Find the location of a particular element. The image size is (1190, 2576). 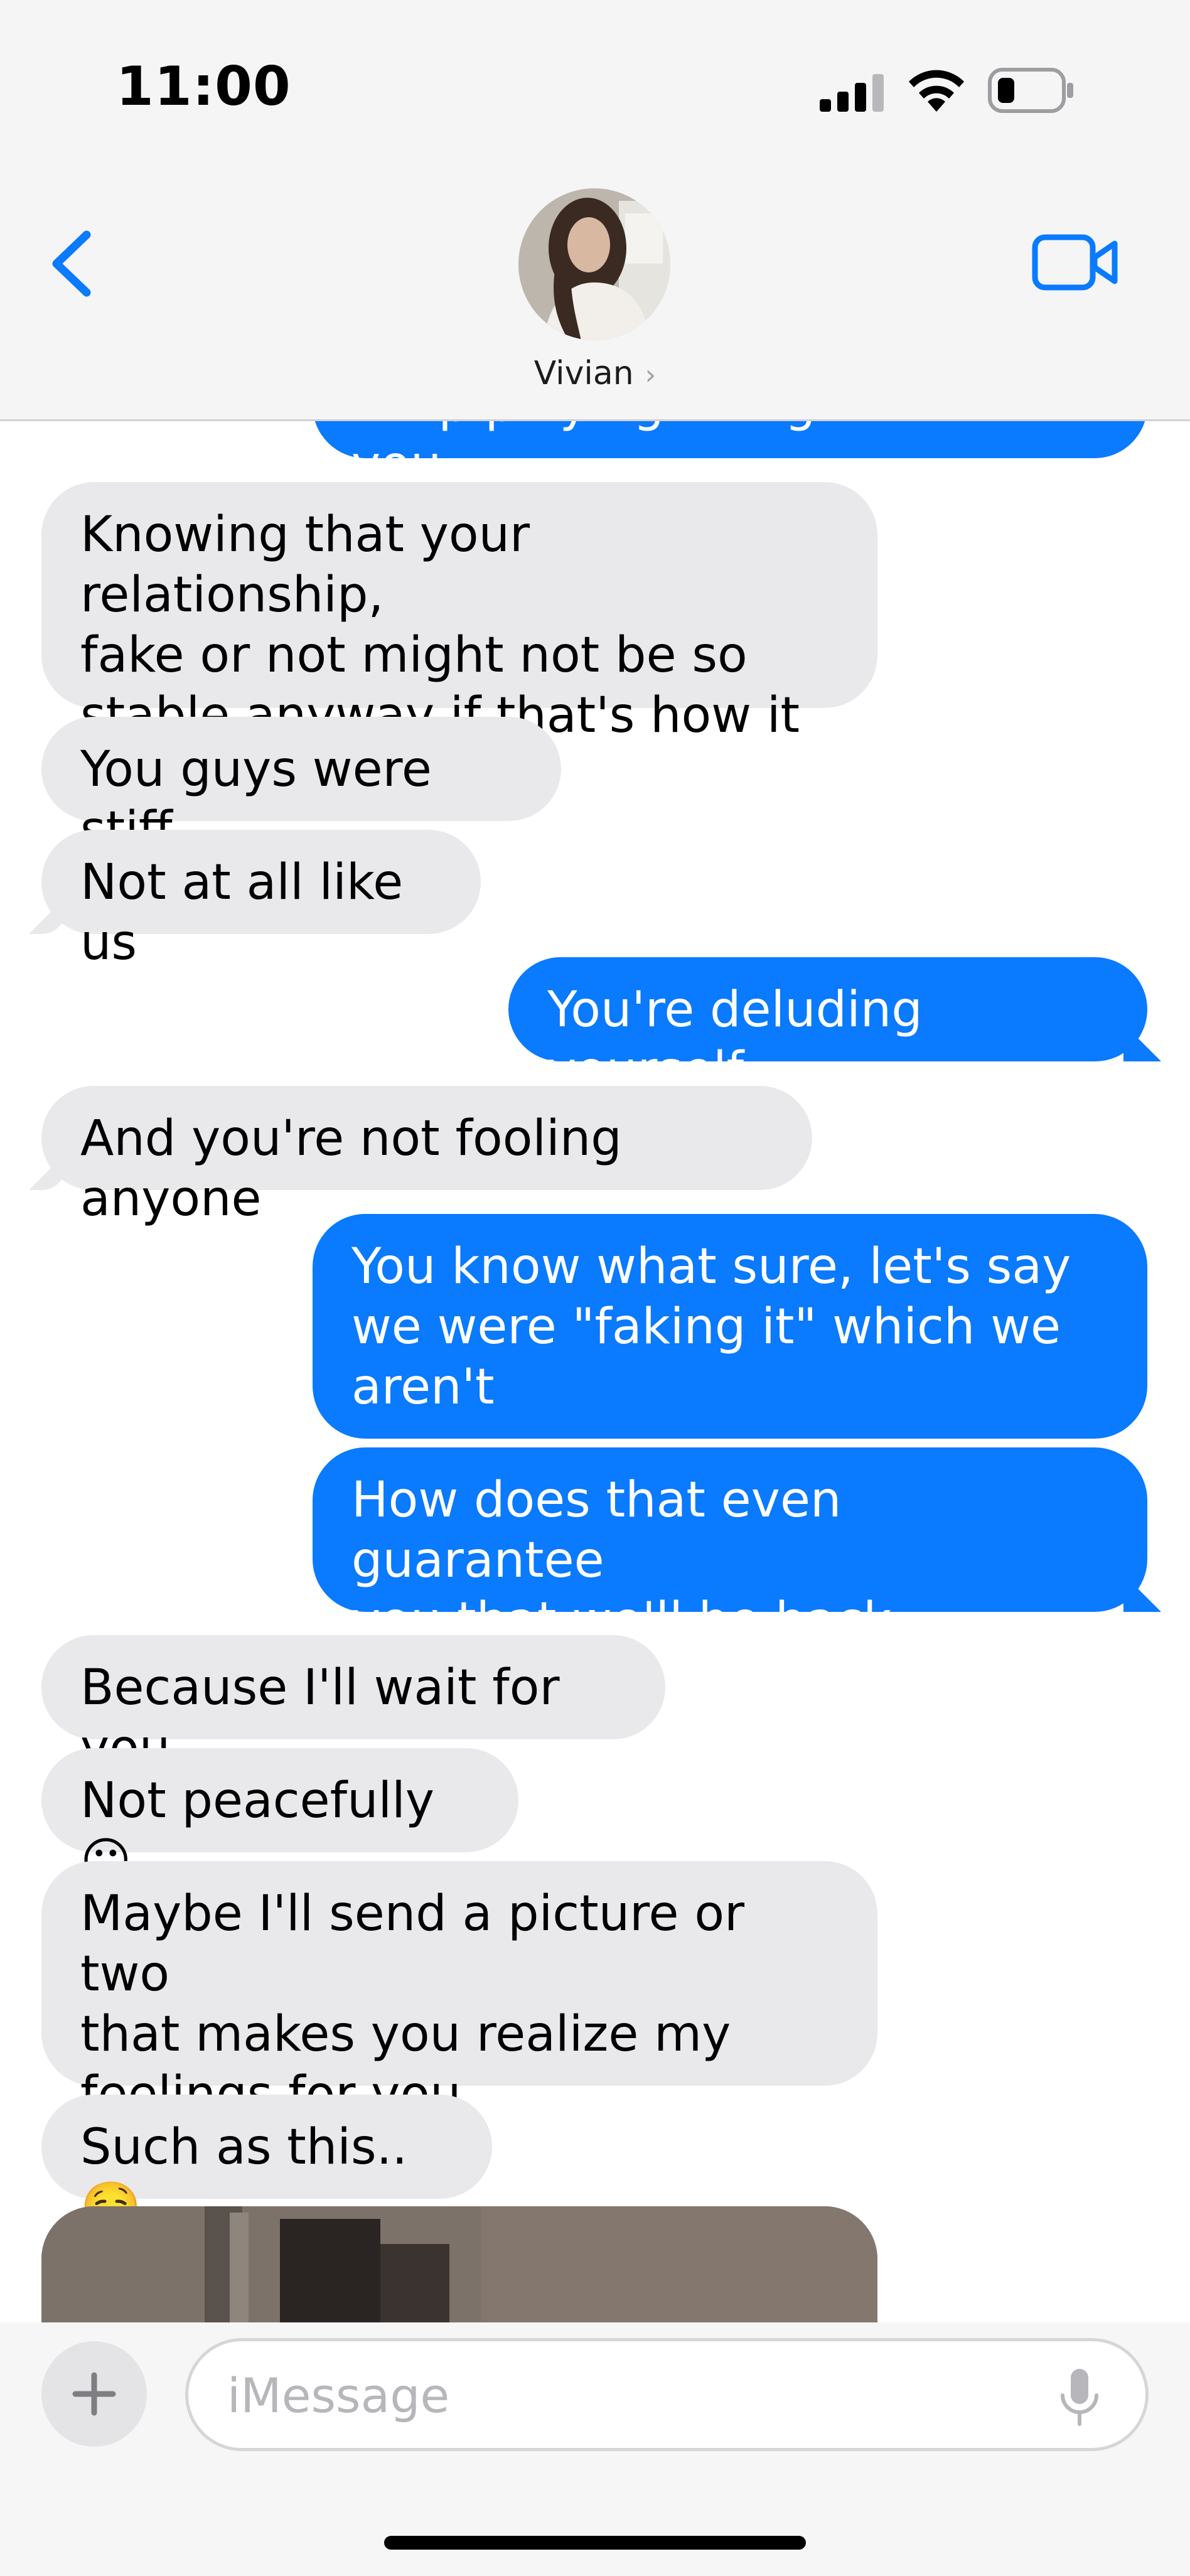

message-bubble-incoming: Such as this.. 🤤 is located at coordinates (266, 2165).